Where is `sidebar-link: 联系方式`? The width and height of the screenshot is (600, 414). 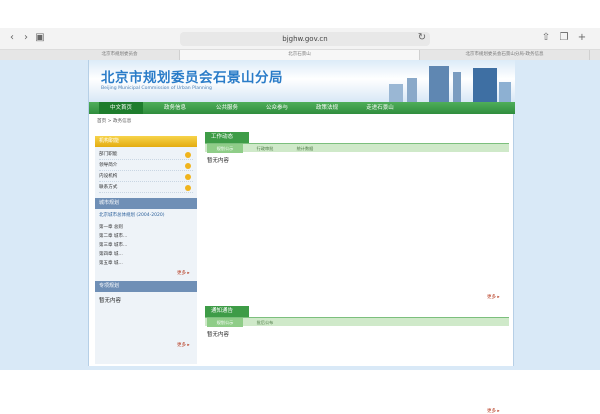 sidebar-link: 联系方式 is located at coordinates (146, 188).